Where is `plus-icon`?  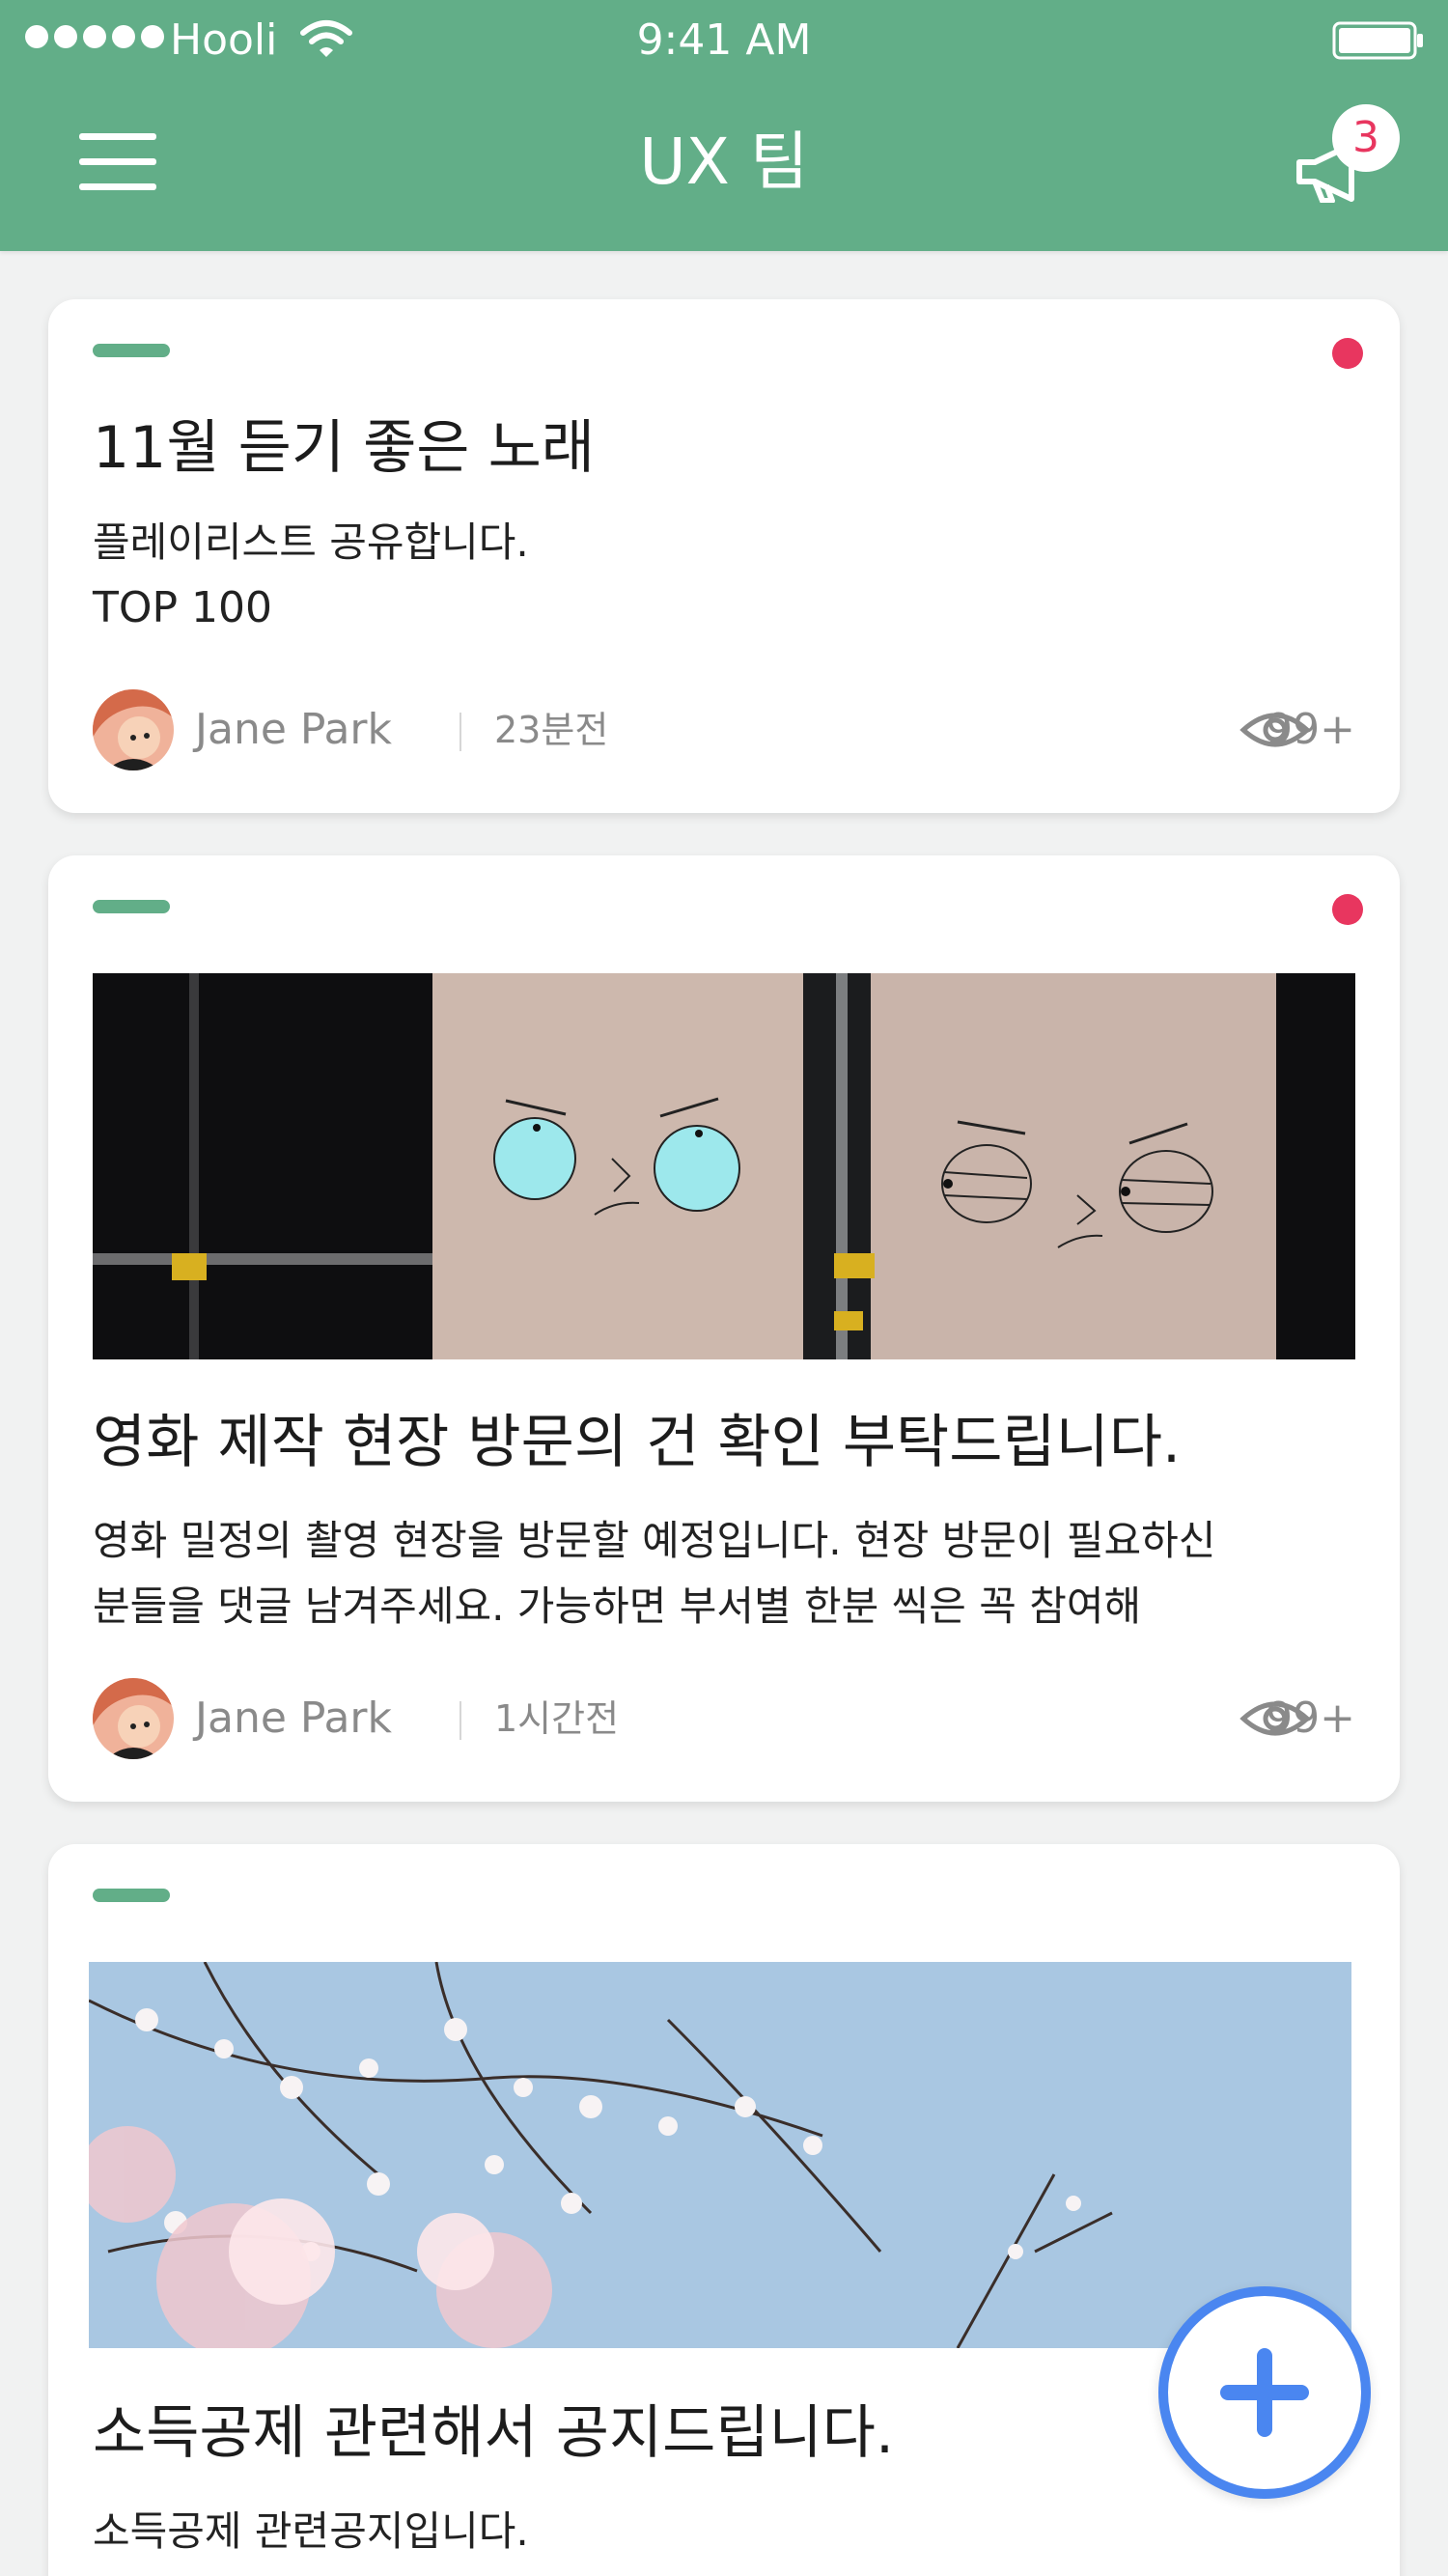
plus-icon is located at coordinates (1264, 2393).